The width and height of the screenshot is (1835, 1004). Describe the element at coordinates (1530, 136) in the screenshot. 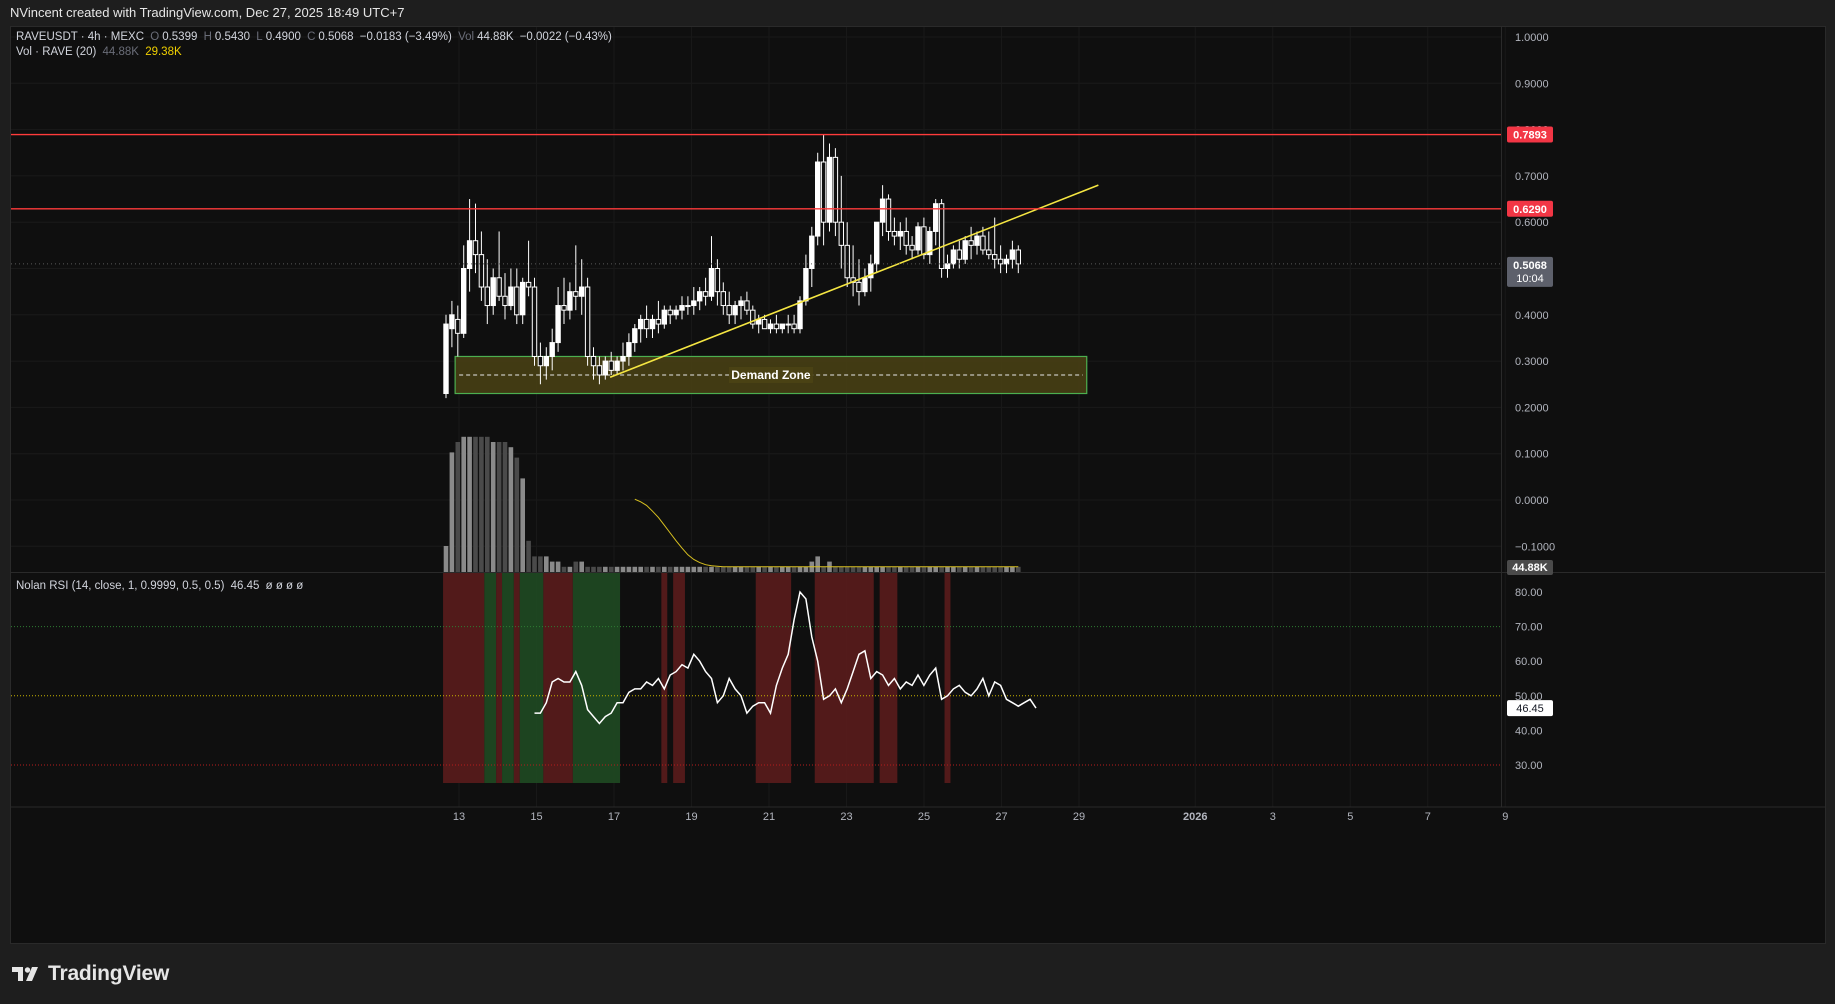

I see `resistance-price-label: 0.7893` at that location.